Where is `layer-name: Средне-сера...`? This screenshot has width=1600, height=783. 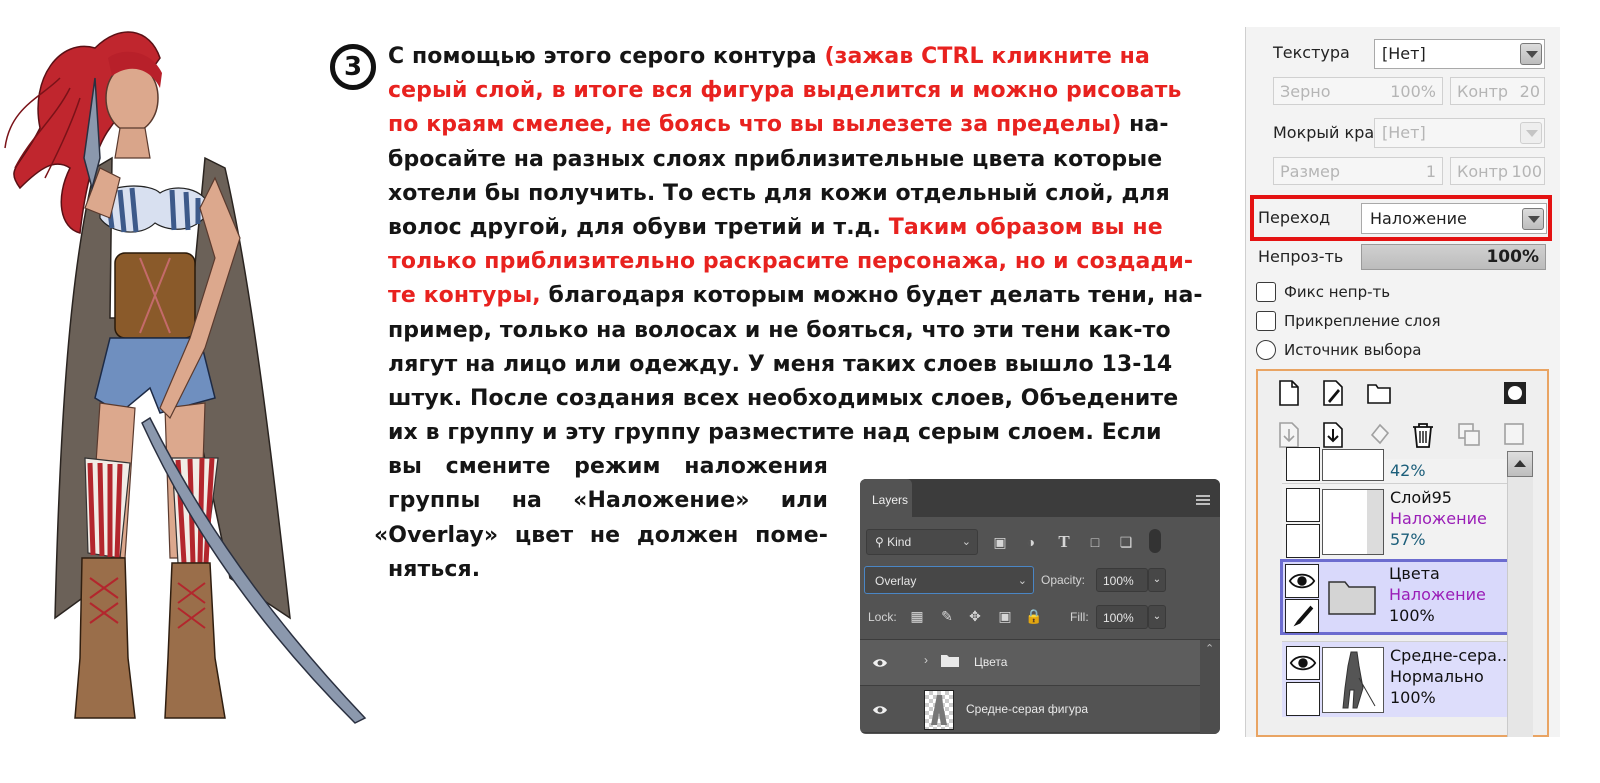 layer-name: Средне-сера... is located at coordinates (1451, 655).